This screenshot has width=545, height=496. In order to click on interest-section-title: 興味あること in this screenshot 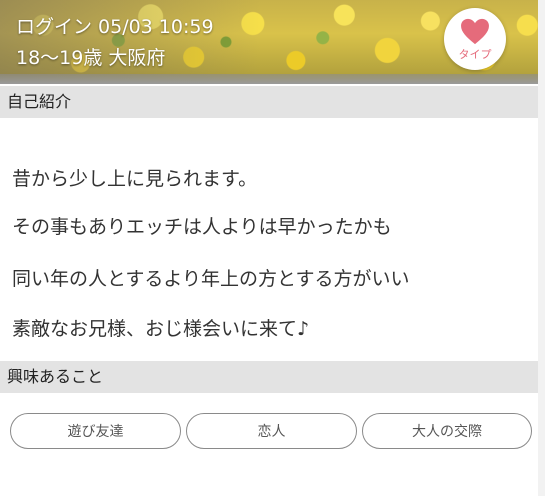, I will do `click(269, 377)`.